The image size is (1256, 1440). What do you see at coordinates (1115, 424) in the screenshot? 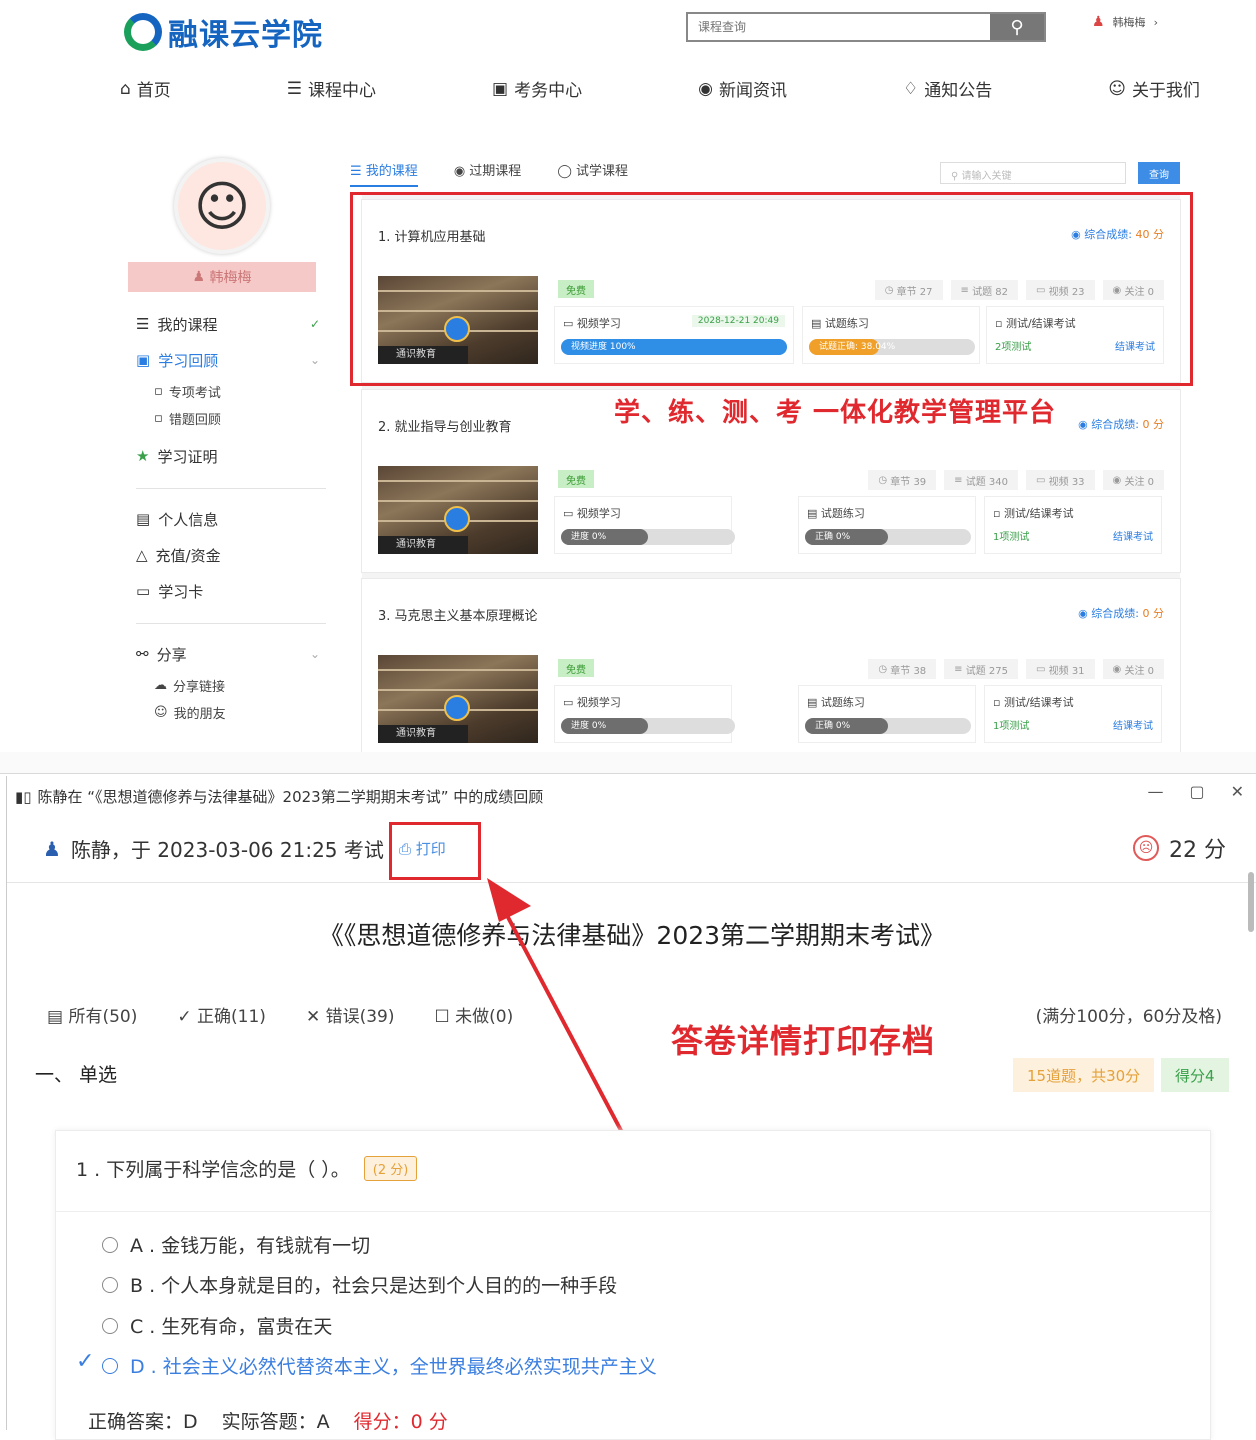
I see `score-label: 综合成绩:` at bounding box center [1115, 424].